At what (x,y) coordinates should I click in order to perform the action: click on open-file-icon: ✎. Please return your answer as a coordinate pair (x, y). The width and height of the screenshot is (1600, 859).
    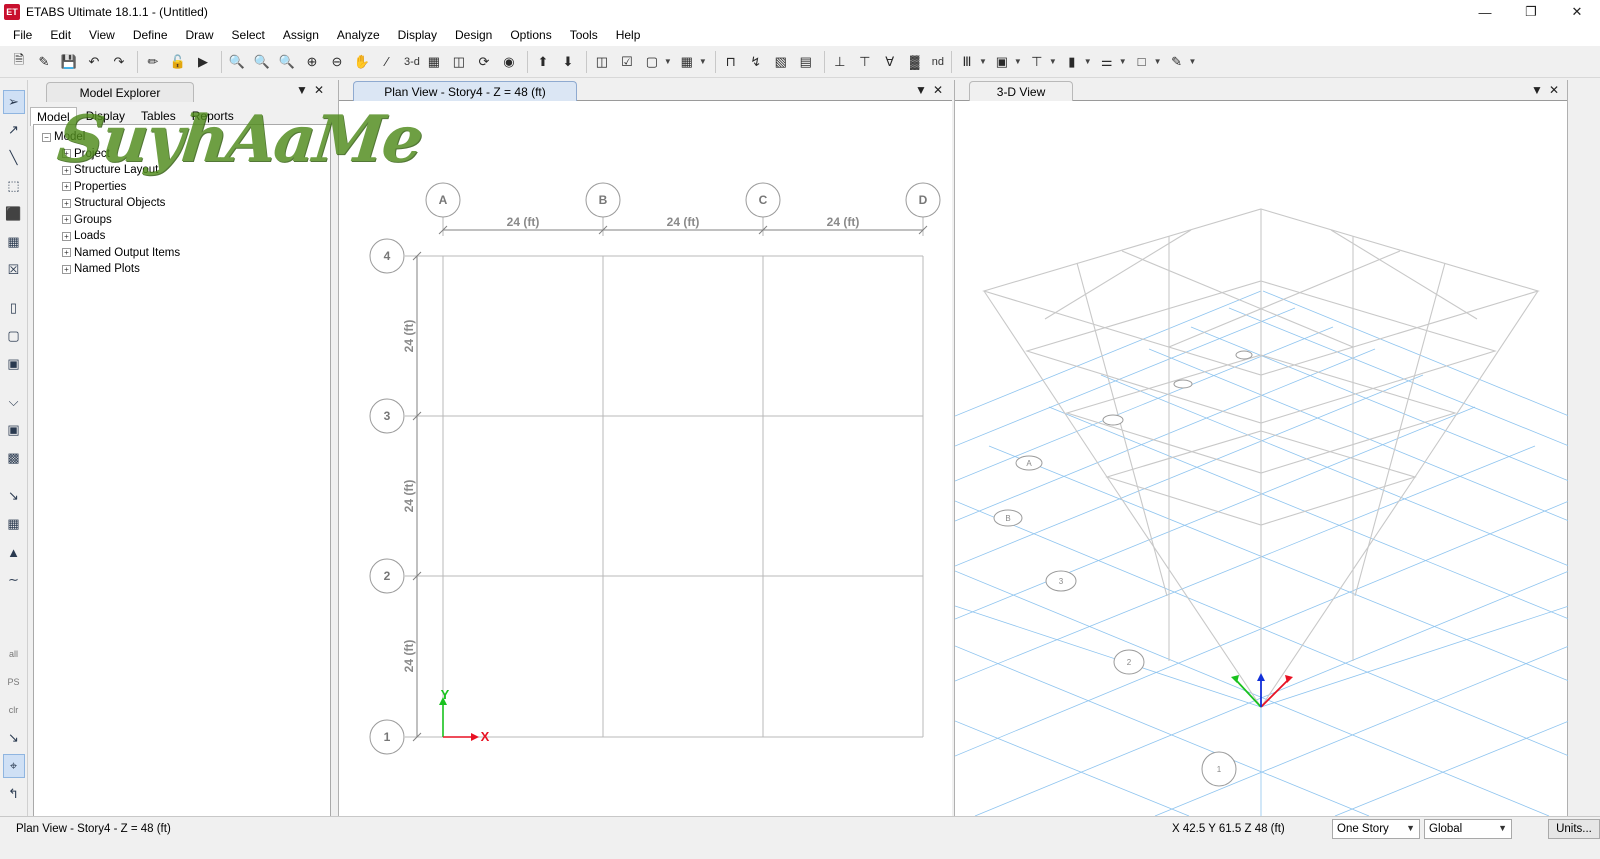
    Looking at the image, I should click on (44, 62).